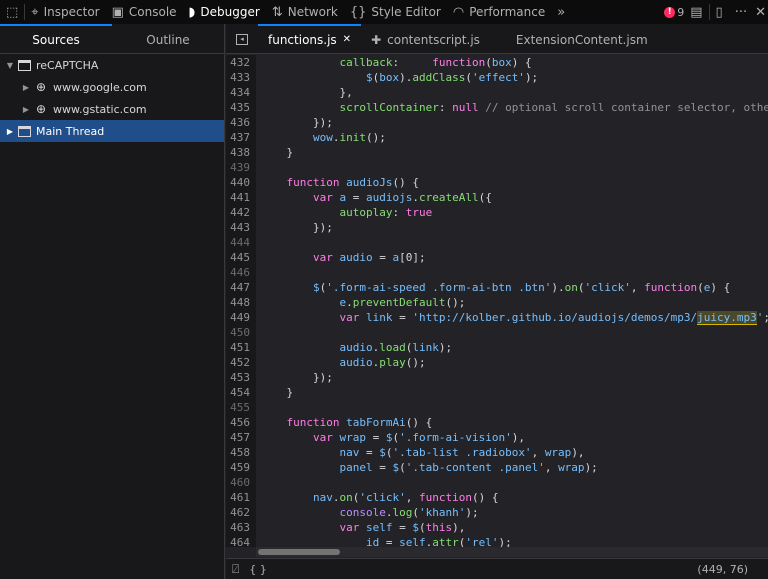 The image size is (768, 579). Describe the element at coordinates (241, 167) in the screenshot. I see `line-number: 439` at that location.